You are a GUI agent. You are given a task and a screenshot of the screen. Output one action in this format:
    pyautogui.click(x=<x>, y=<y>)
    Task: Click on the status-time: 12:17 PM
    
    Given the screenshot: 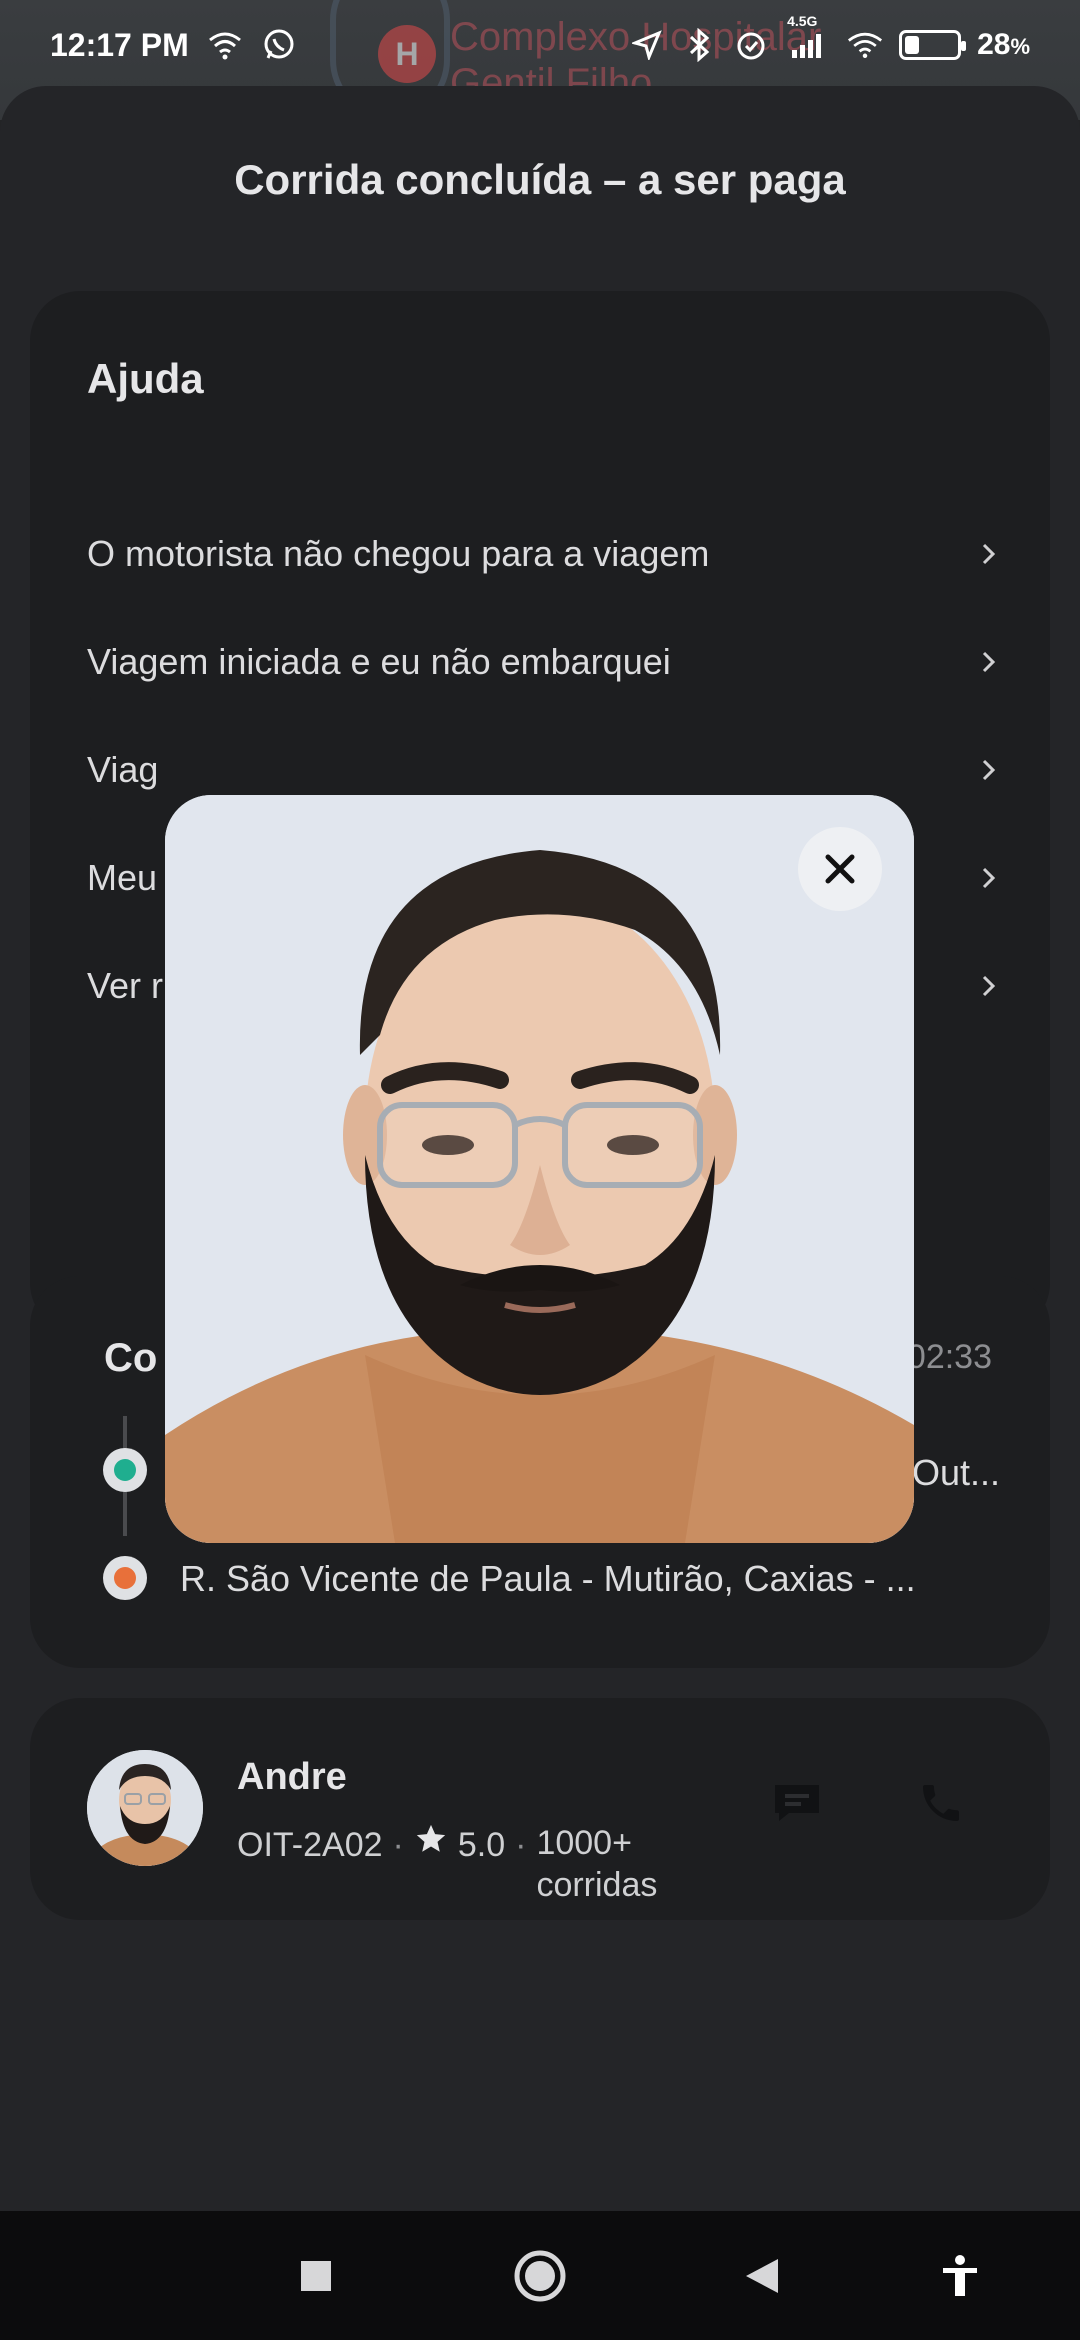 What is the action you would take?
    pyautogui.click(x=119, y=44)
    